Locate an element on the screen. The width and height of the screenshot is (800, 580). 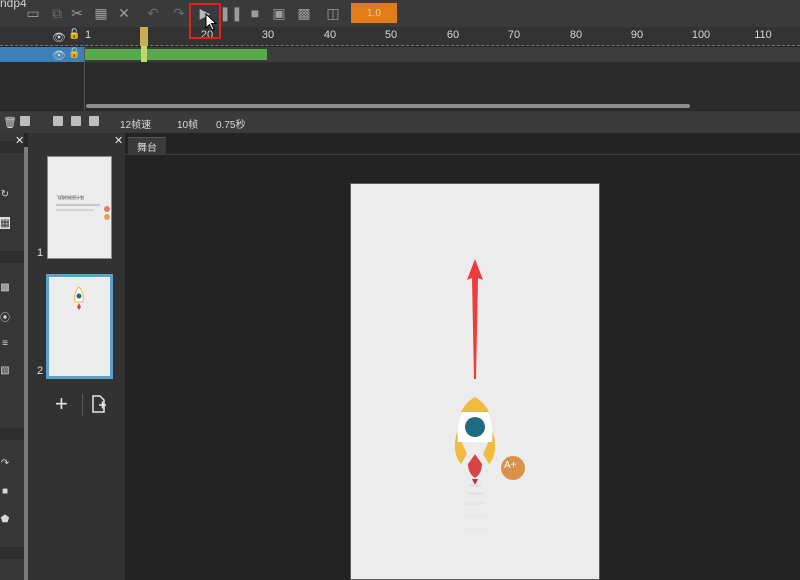
stage-tab-underline is located at coordinates (462, 154).